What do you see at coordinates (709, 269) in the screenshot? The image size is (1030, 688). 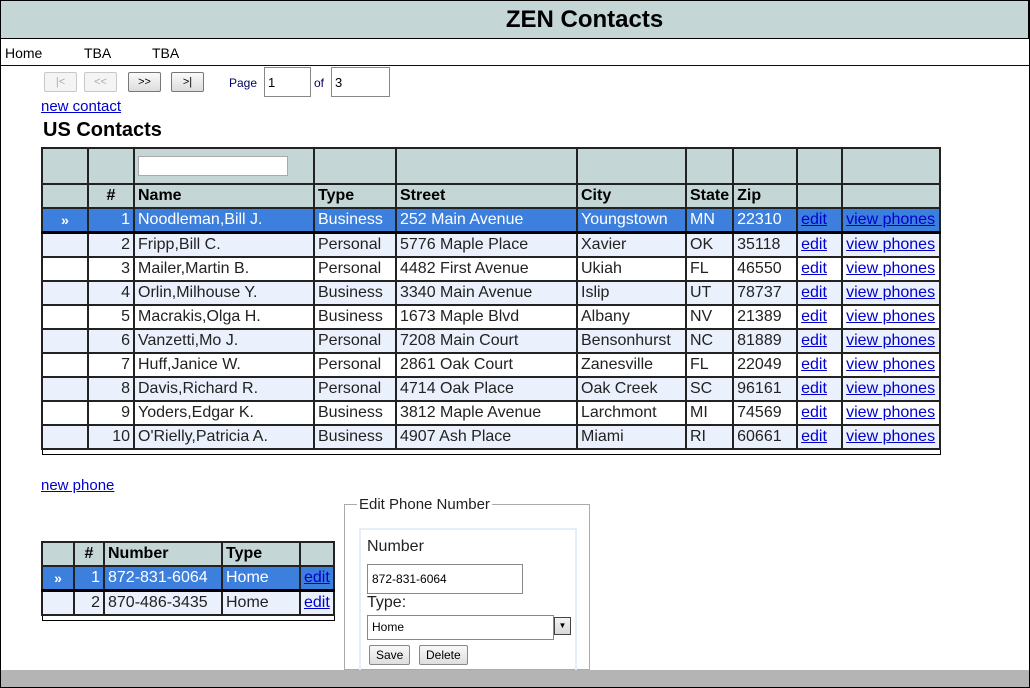 I see `contact-state: FL` at bounding box center [709, 269].